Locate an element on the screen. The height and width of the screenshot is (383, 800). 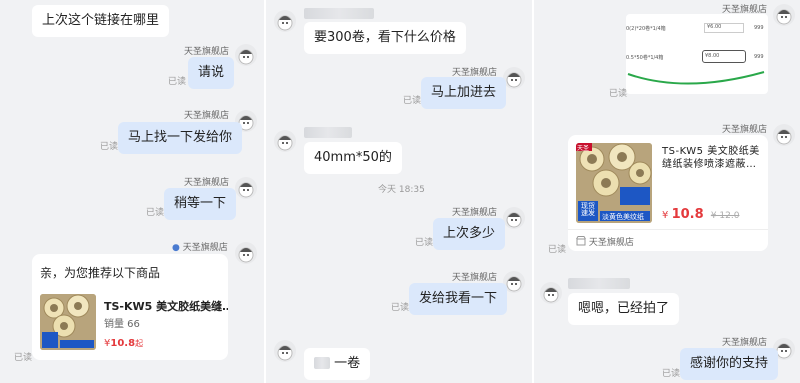
message-text: 稍等一下 is located at coordinates (200, 203).